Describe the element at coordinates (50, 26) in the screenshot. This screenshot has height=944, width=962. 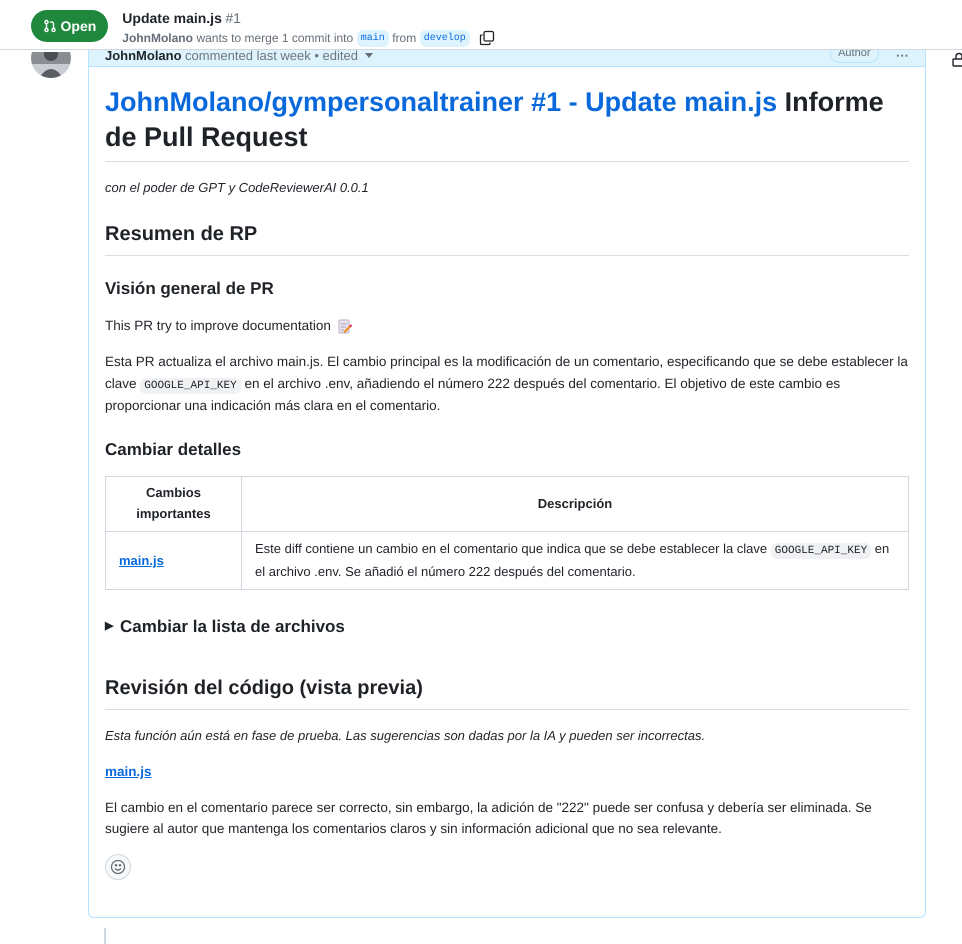
I see `pull-request-icon` at that location.